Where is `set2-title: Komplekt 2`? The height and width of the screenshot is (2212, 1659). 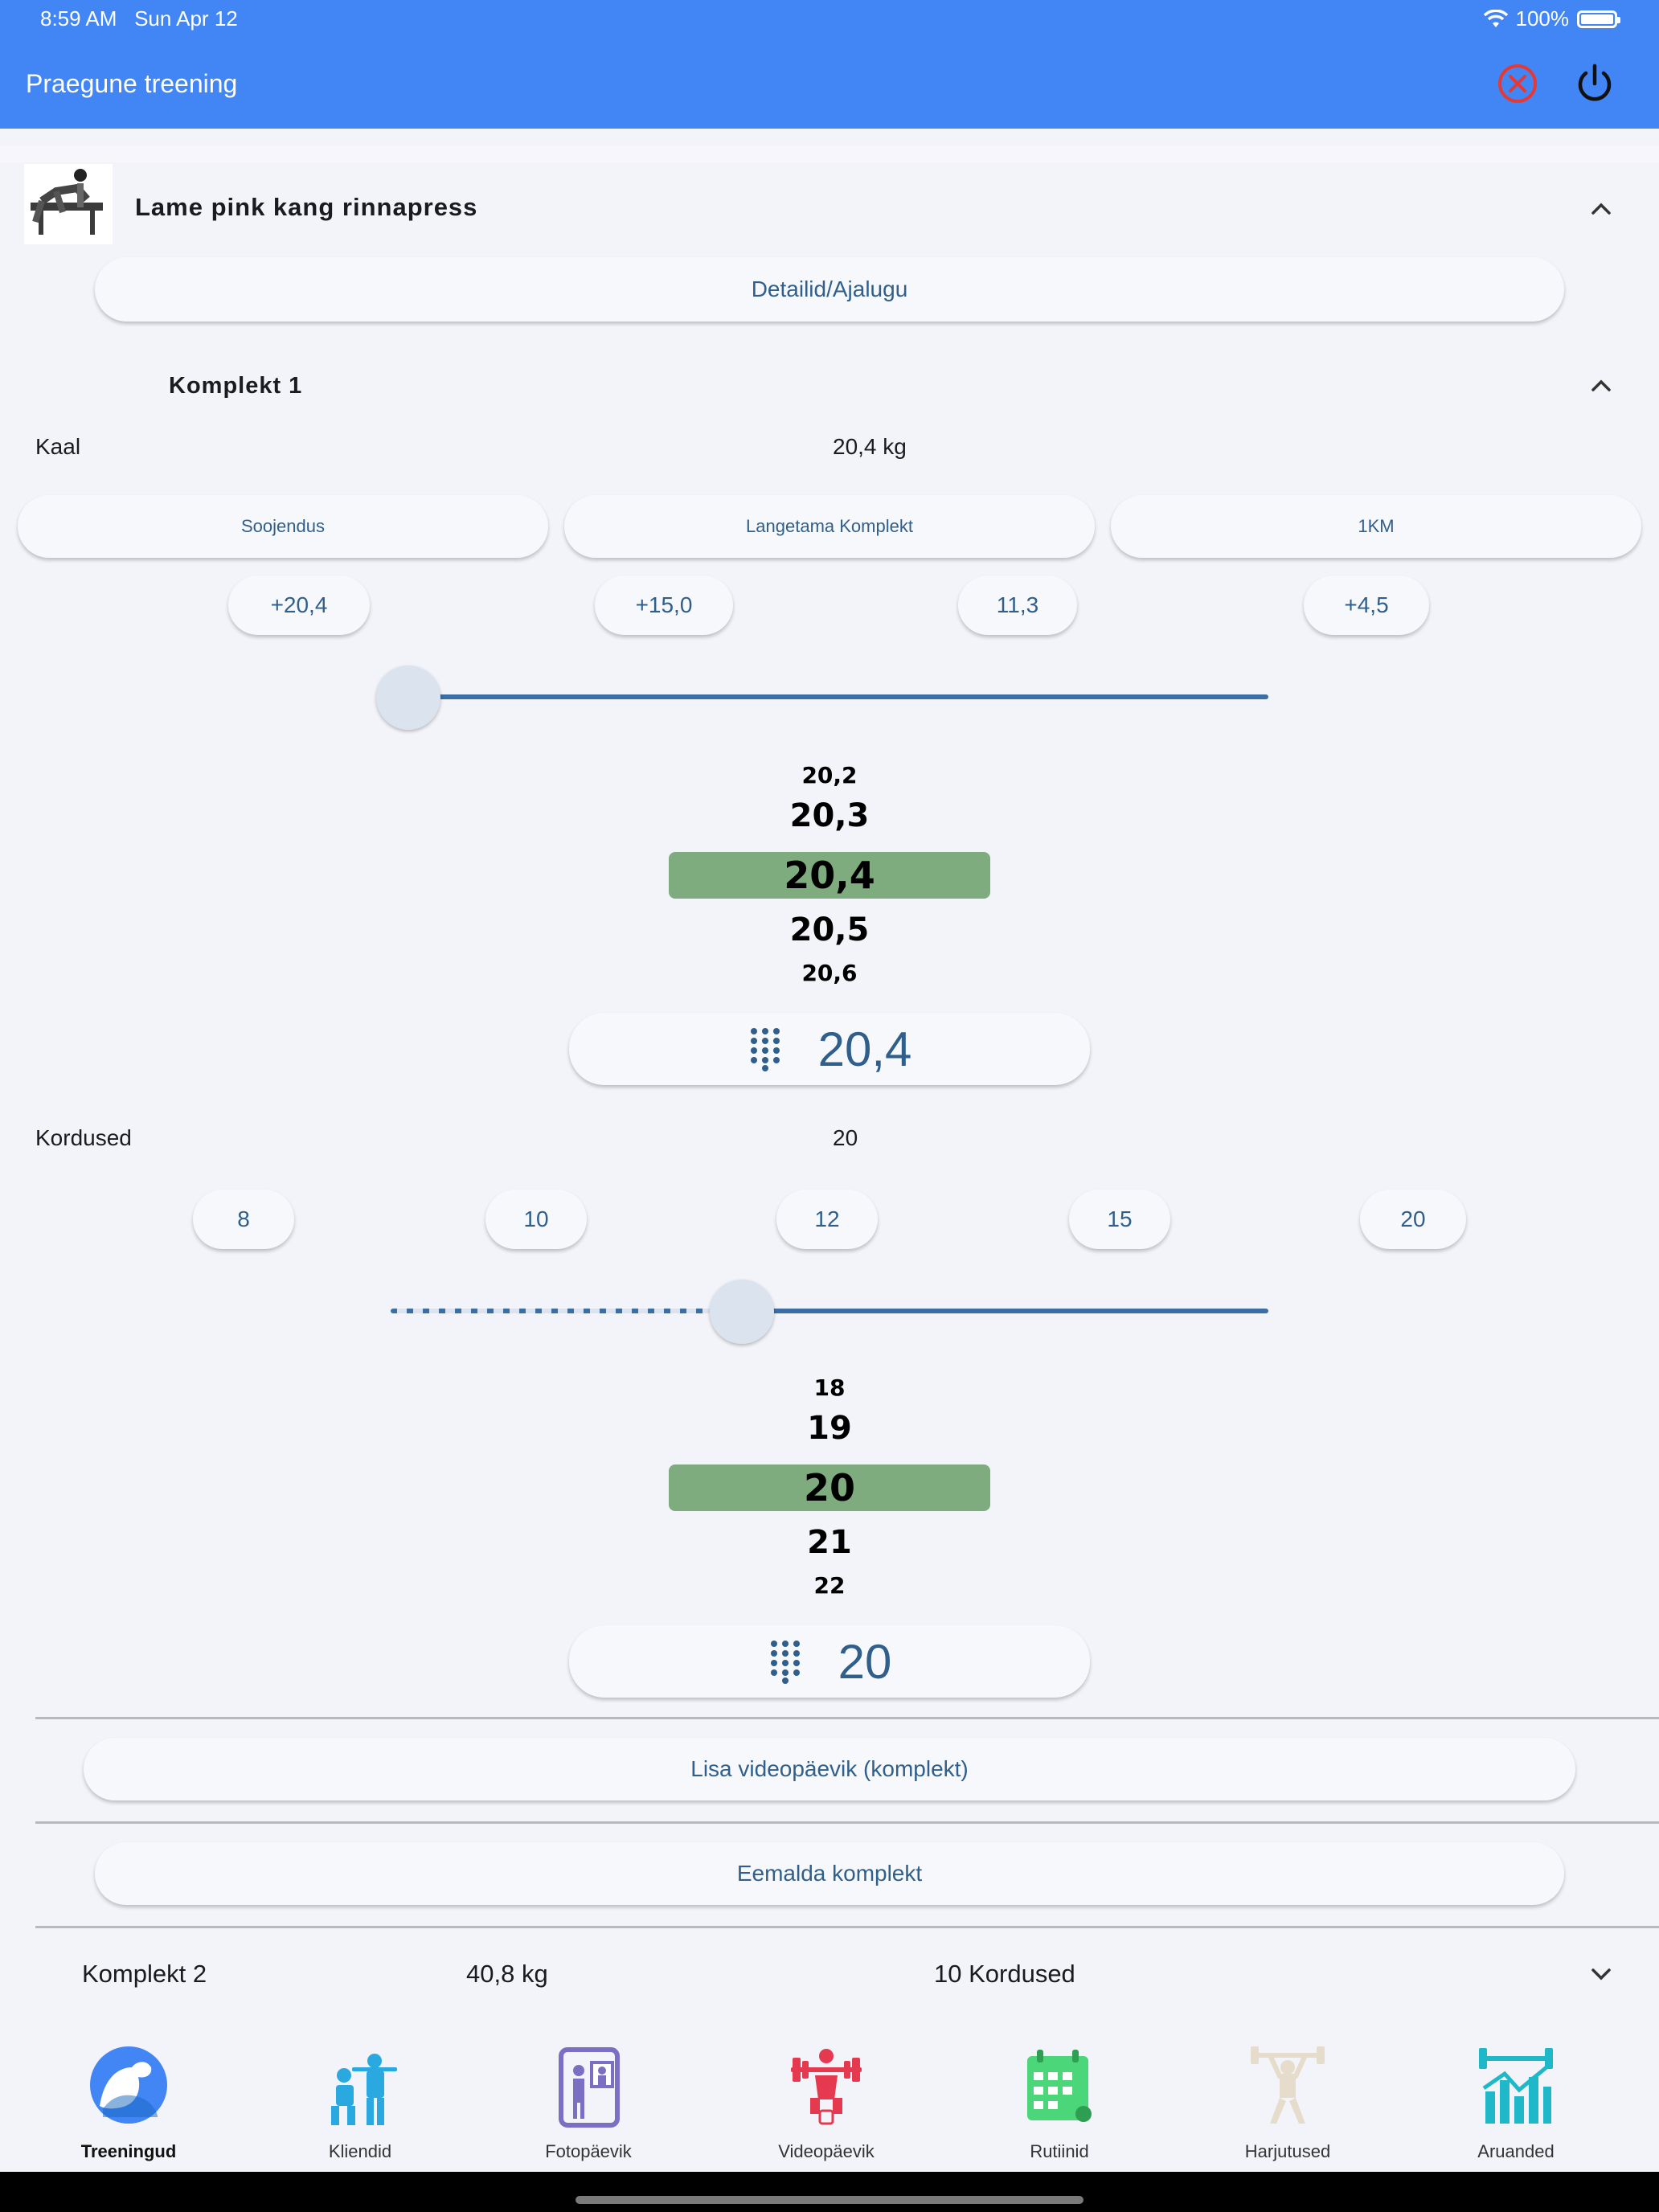 set2-title: Komplekt 2 is located at coordinates (144, 1974).